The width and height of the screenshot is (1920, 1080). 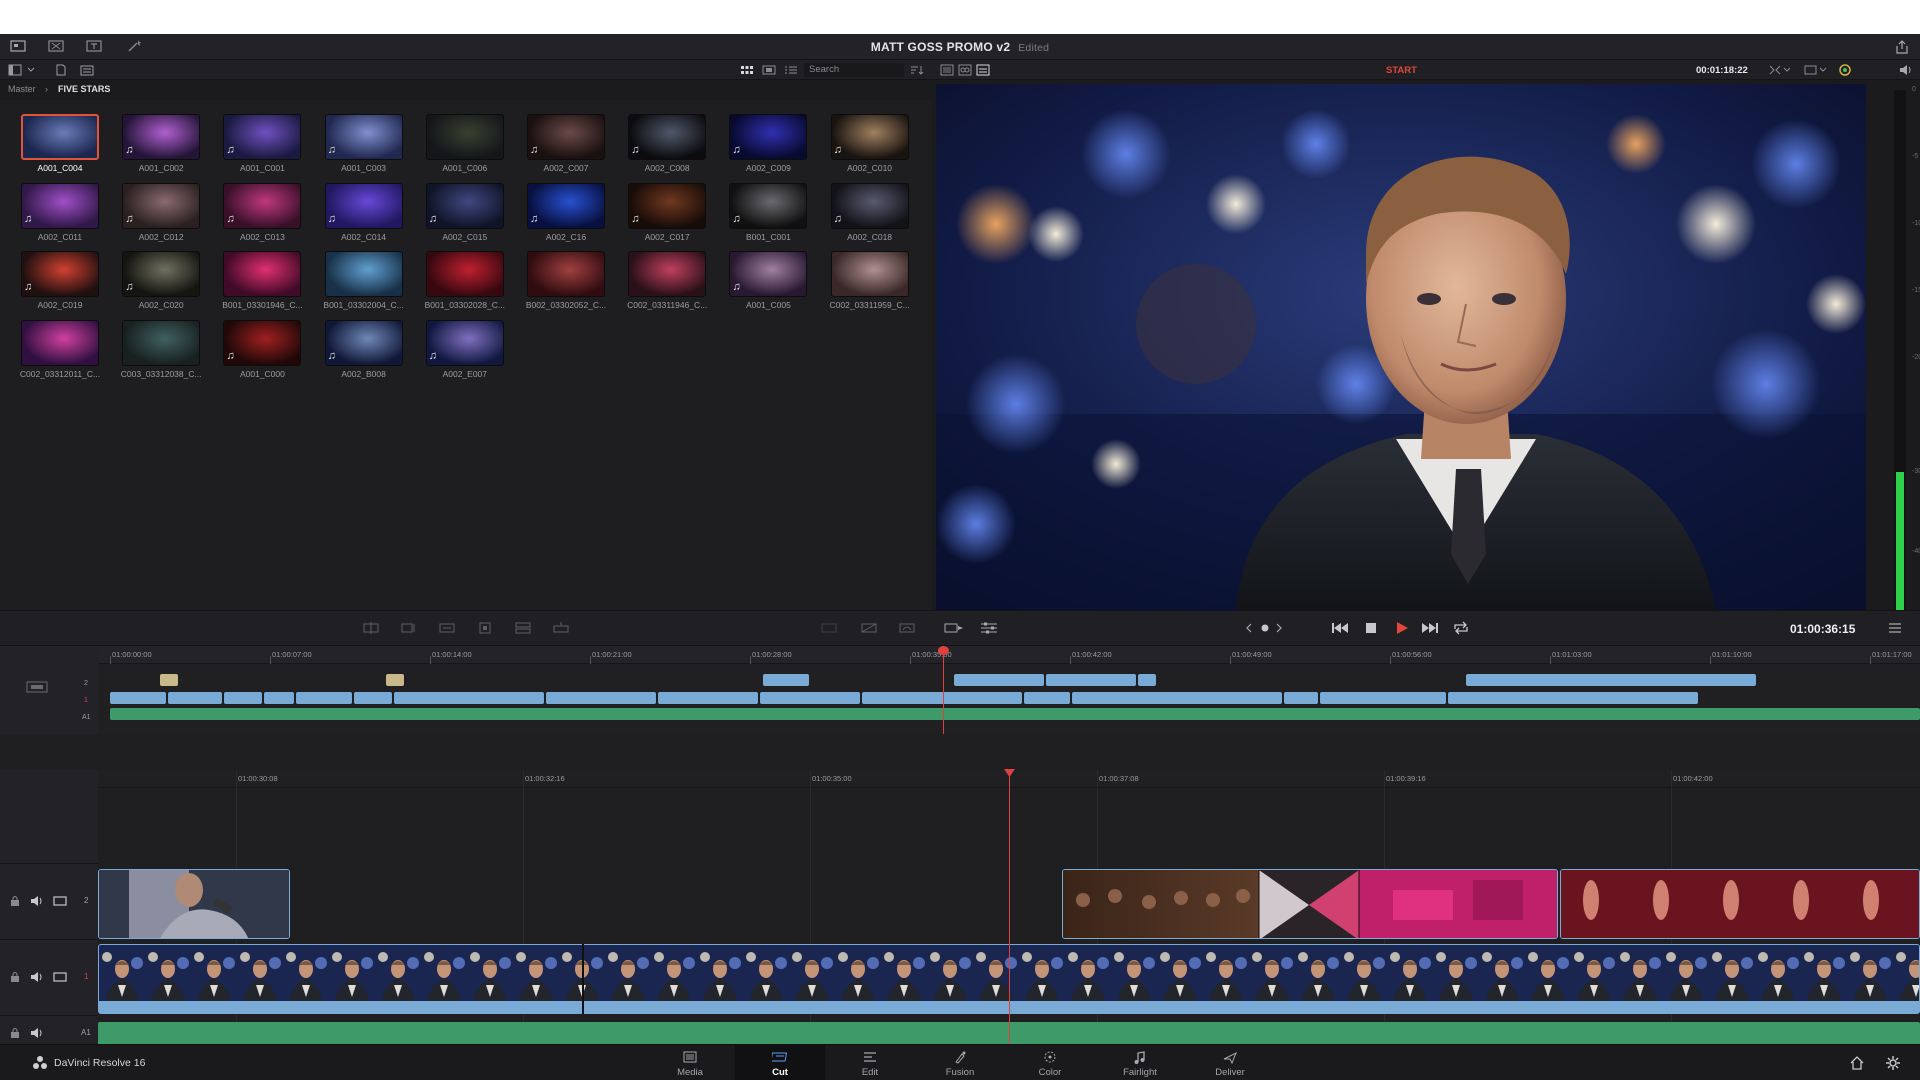 I want to click on media-clip: ♫ A002_C009, so click(x=768, y=145).